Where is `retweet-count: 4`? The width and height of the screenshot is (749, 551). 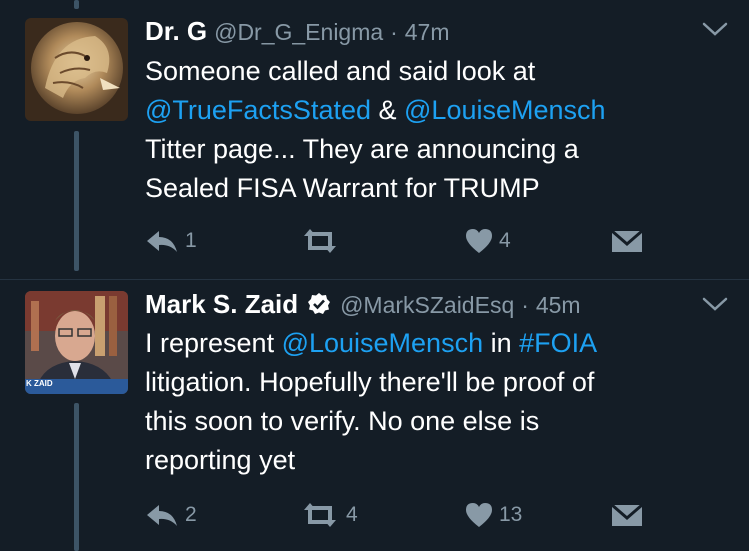 retweet-count: 4 is located at coordinates (352, 514).